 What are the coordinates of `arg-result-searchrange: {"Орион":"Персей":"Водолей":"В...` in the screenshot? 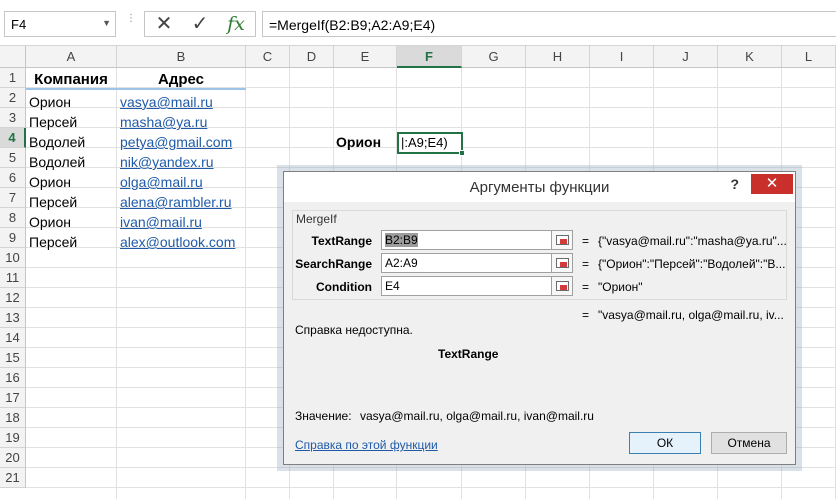 It's located at (692, 264).